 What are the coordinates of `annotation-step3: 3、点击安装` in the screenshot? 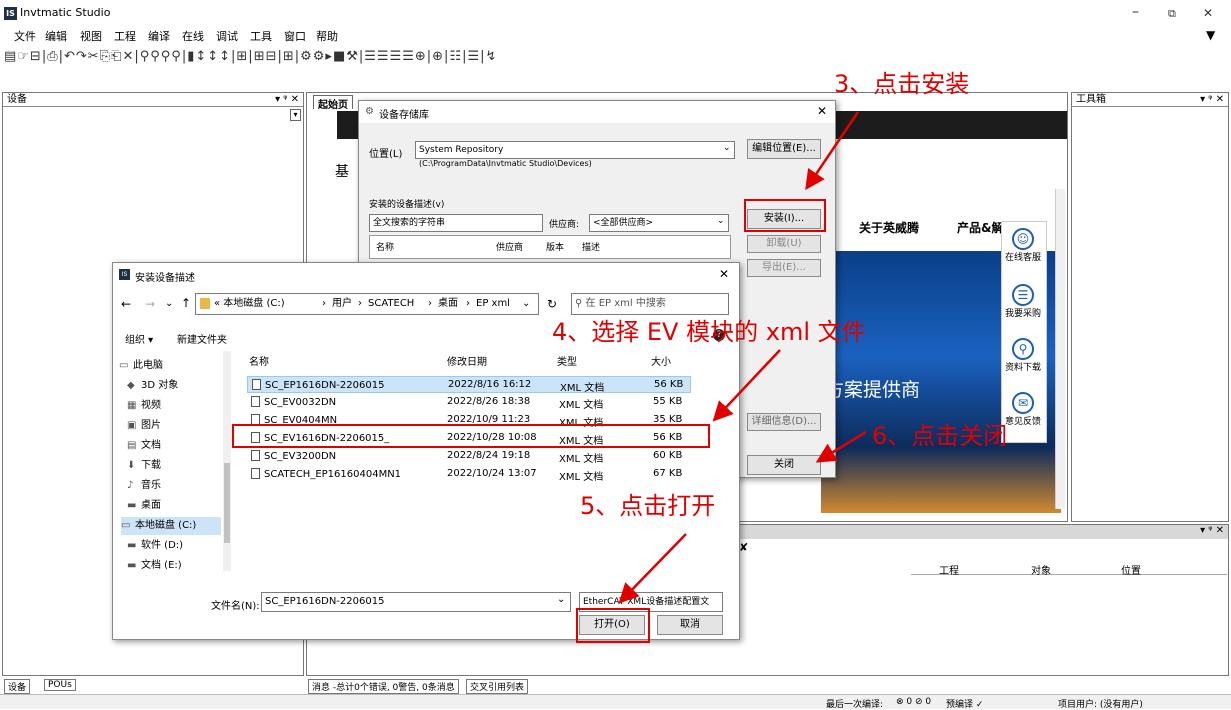 It's located at (902, 84).